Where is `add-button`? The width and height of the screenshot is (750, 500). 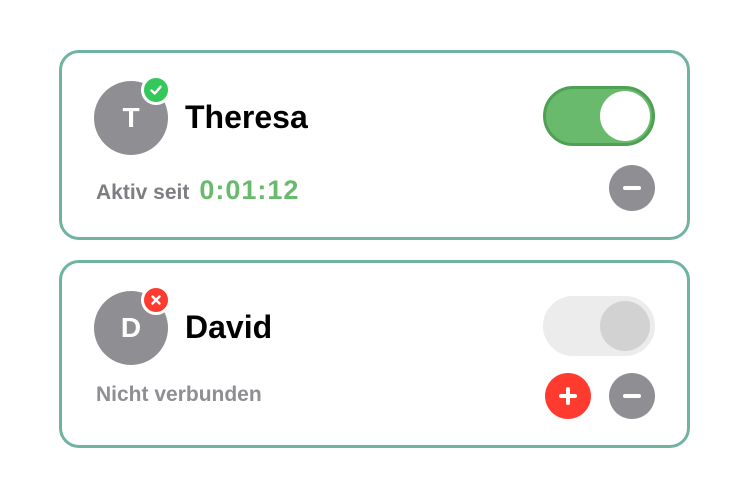
add-button is located at coordinates (568, 396).